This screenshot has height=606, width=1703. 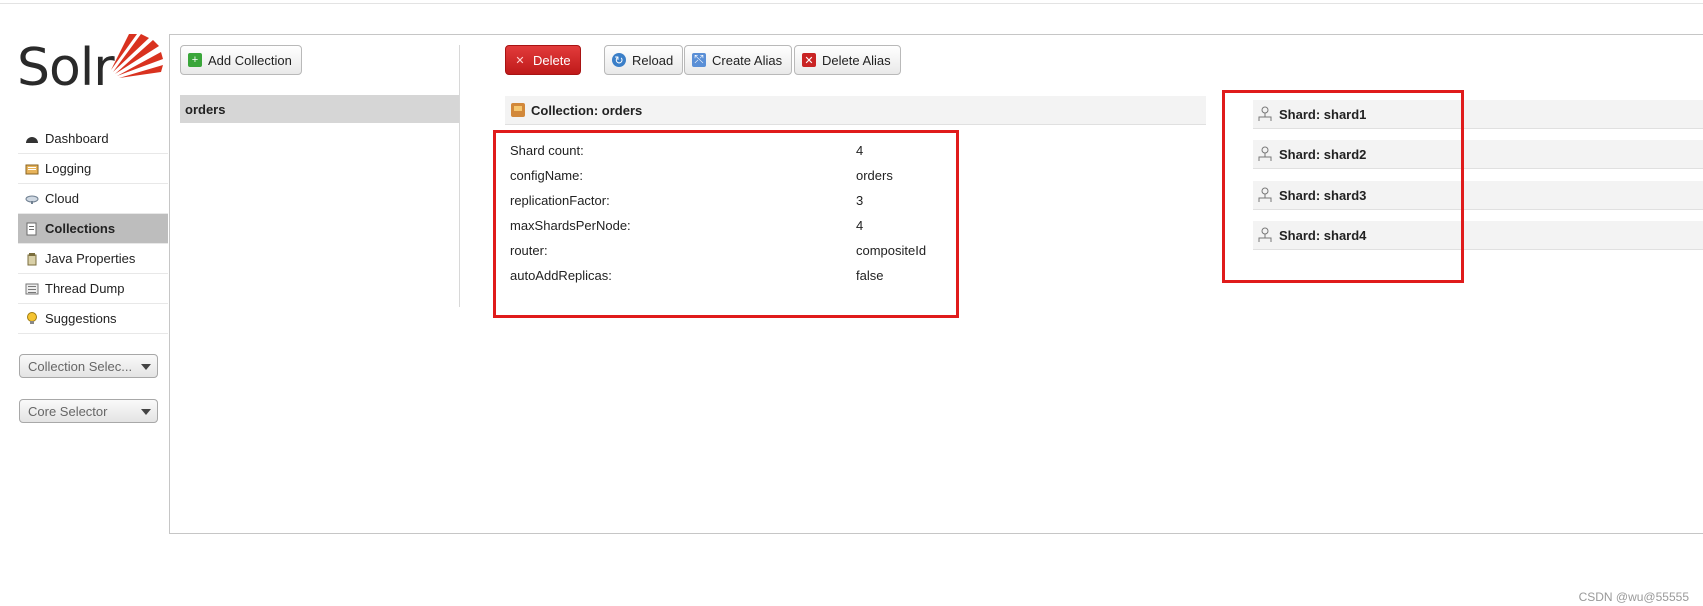 What do you see at coordinates (90, 258) in the screenshot?
I see `sidebar-item-label: Java Properties` at bounding box center [90, 258].